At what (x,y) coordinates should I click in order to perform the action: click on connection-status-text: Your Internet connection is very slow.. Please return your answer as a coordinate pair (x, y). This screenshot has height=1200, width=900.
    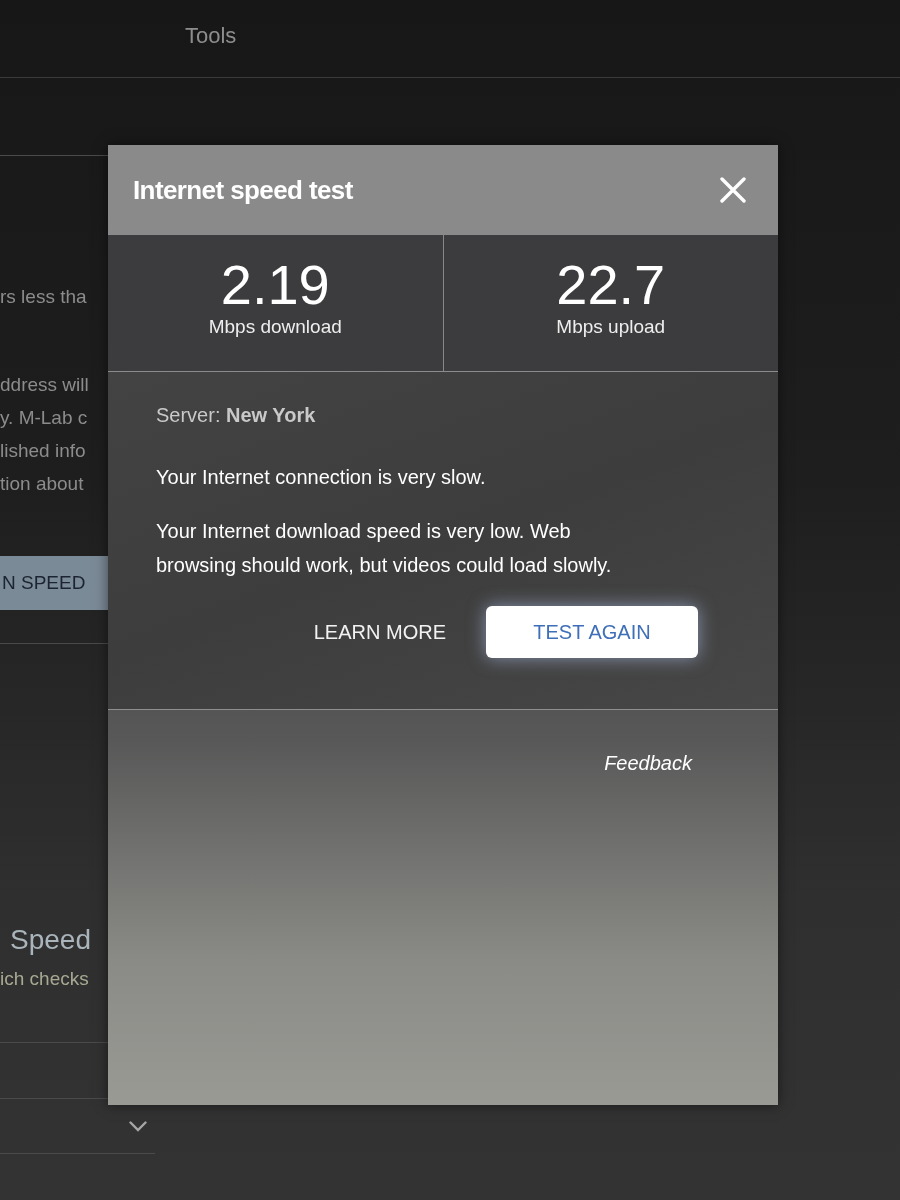
    Looking at the image, I should click on (321, 477).